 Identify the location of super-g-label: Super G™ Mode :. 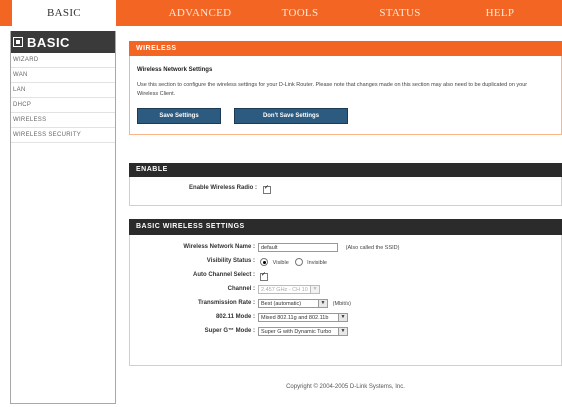
(229, 331).